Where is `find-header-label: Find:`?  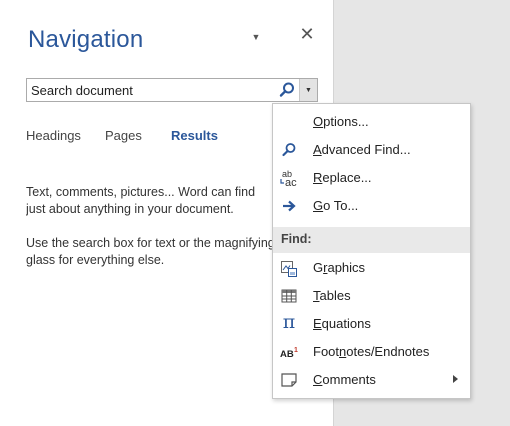 find-header-label: Find: is located at coordinates (296, 239).